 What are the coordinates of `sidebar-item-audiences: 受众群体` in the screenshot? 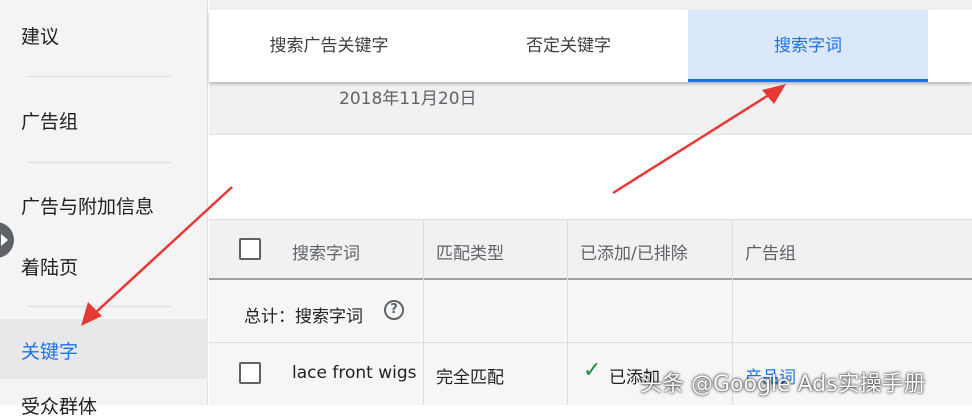 It's located at (59, 405).